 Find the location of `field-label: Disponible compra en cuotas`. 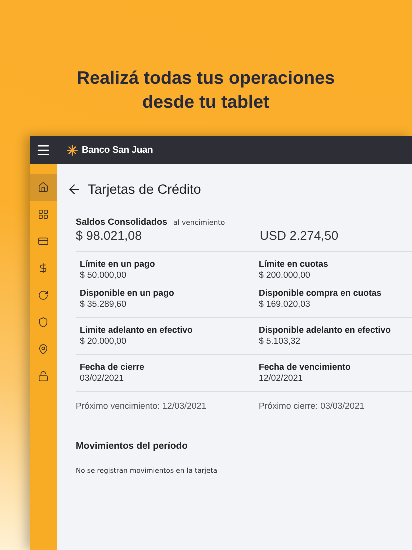

field-label: Disponible compra en cuotas is located at coordinates (321, 293).